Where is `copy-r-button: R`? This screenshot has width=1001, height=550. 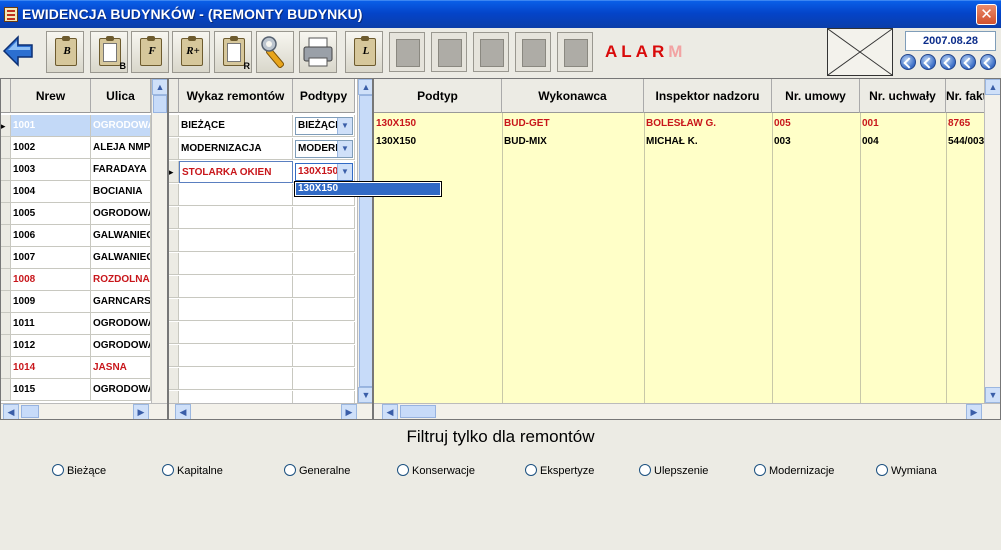
copy-r-button: R is located at coordinates (233, 52).